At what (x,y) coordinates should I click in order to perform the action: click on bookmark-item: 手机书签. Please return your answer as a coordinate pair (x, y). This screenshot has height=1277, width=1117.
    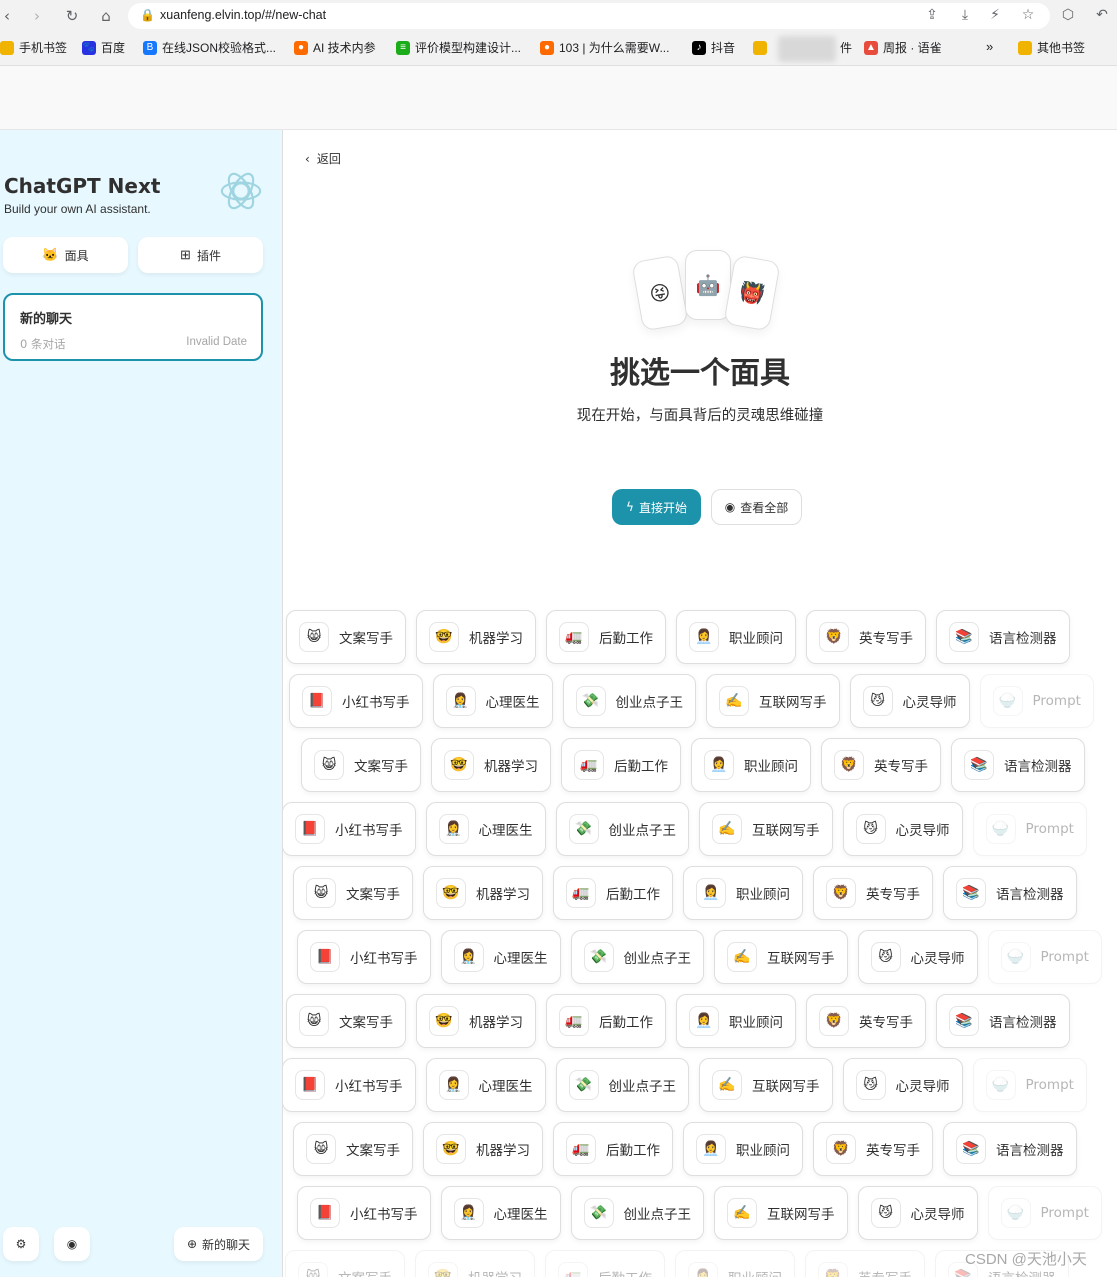
    Looking at the image, I should click on (33, 47).